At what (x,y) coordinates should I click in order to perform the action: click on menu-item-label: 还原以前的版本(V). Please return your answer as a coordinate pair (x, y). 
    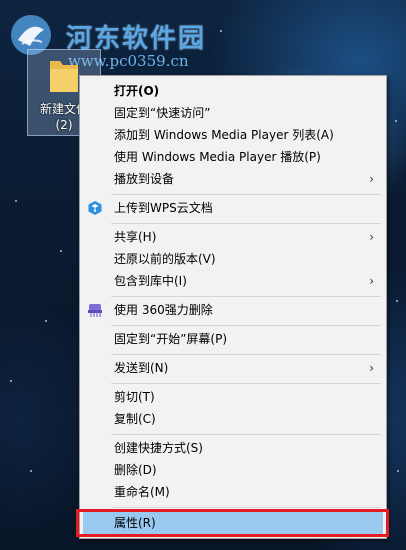
    Looking at the image, I should click on (165, 259).